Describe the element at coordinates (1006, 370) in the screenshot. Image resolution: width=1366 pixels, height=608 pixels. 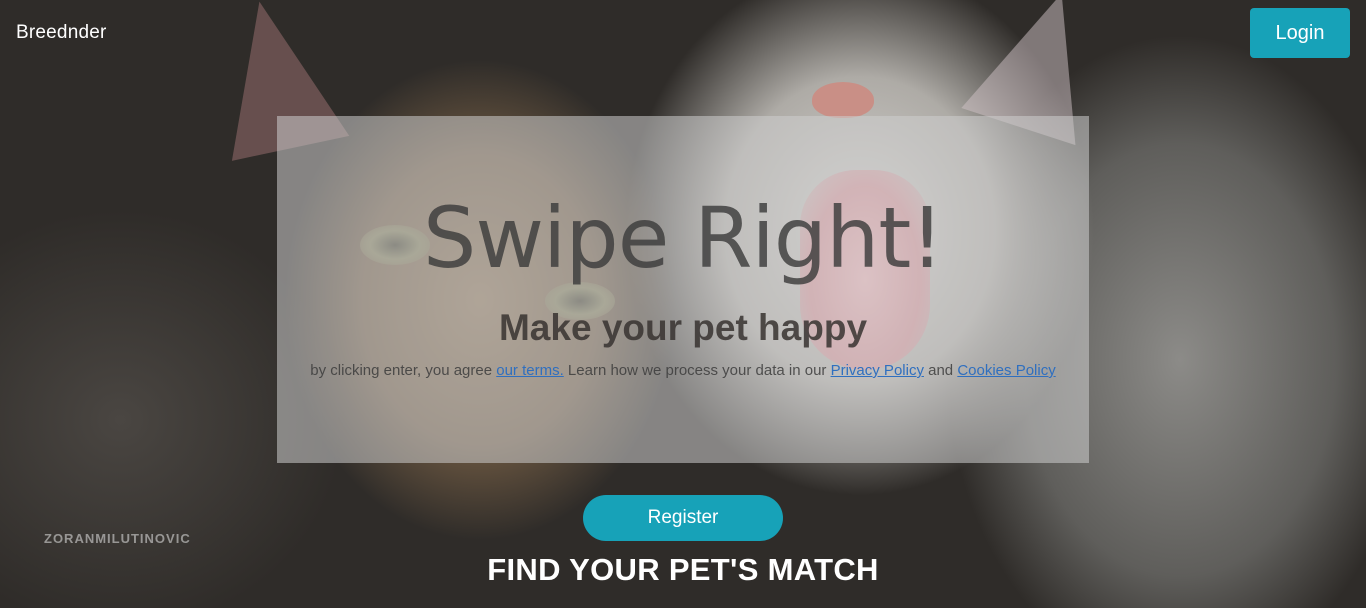
I see `cookies-policy-link: Cookies Policy` at that location.